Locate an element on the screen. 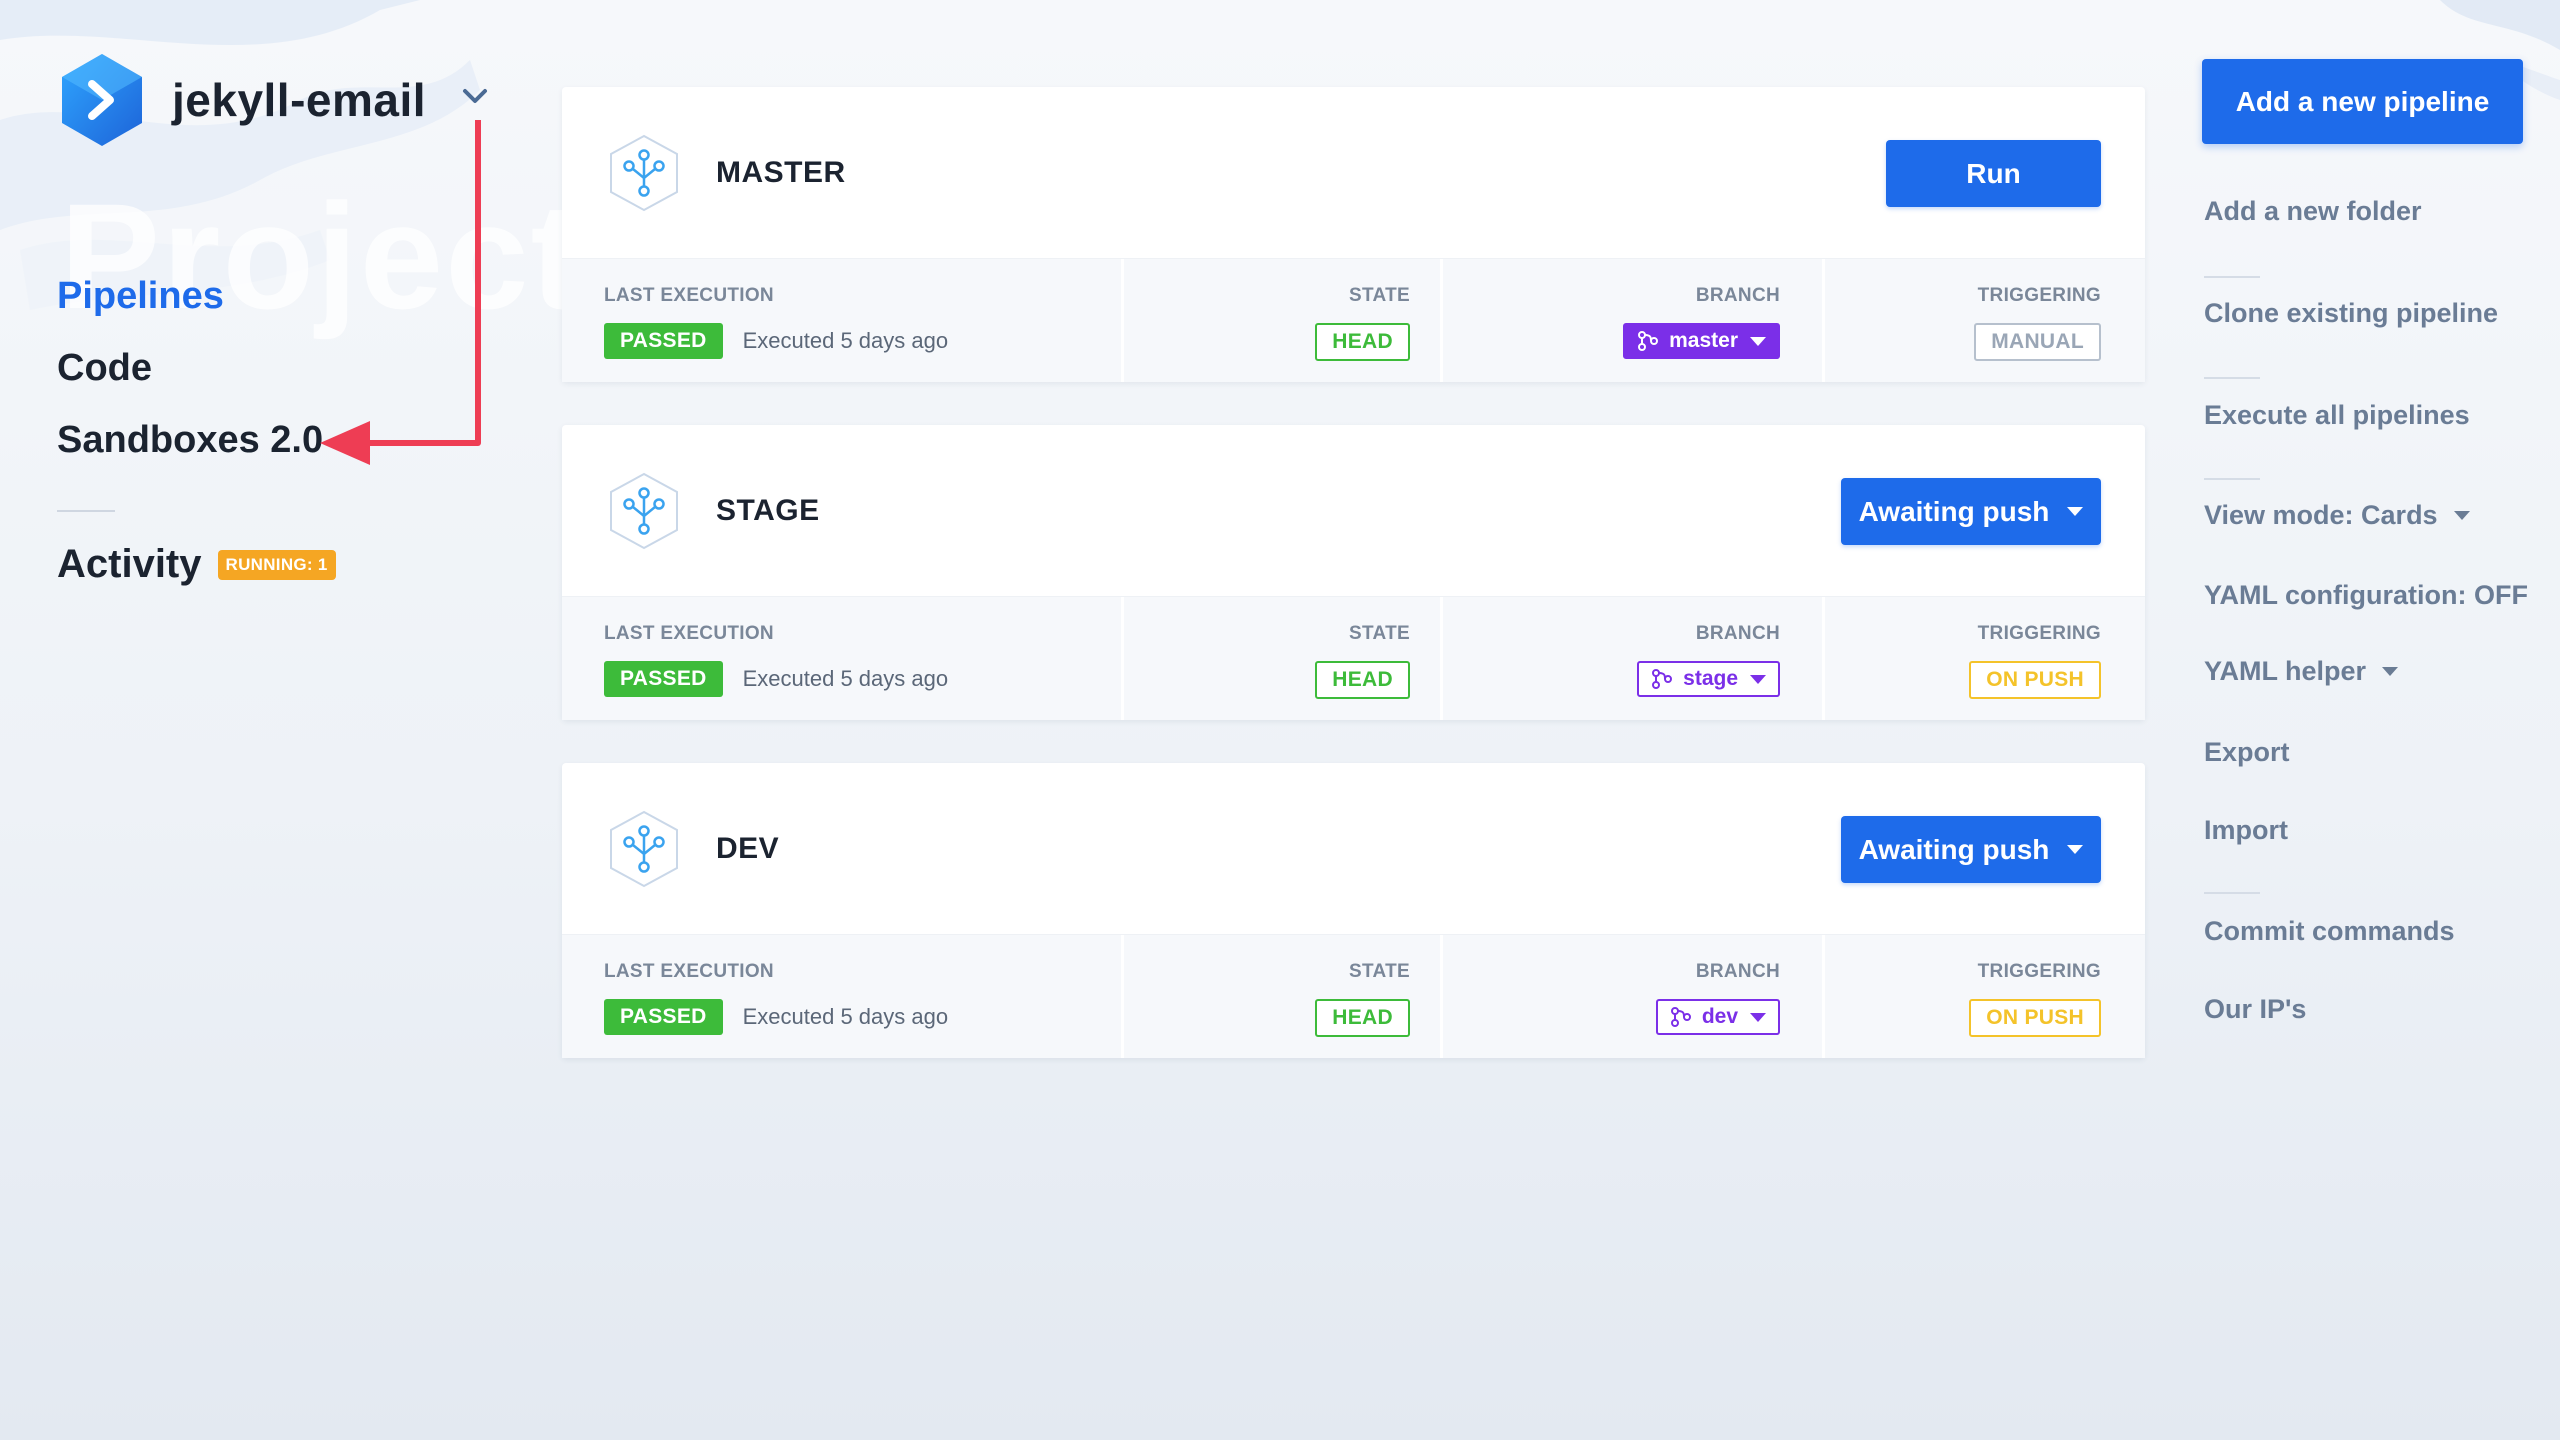 This screenshot has height=1440, width=2560. nav-item-activity: Activity RUNNING: 1 is located at coordinates (196, 564).